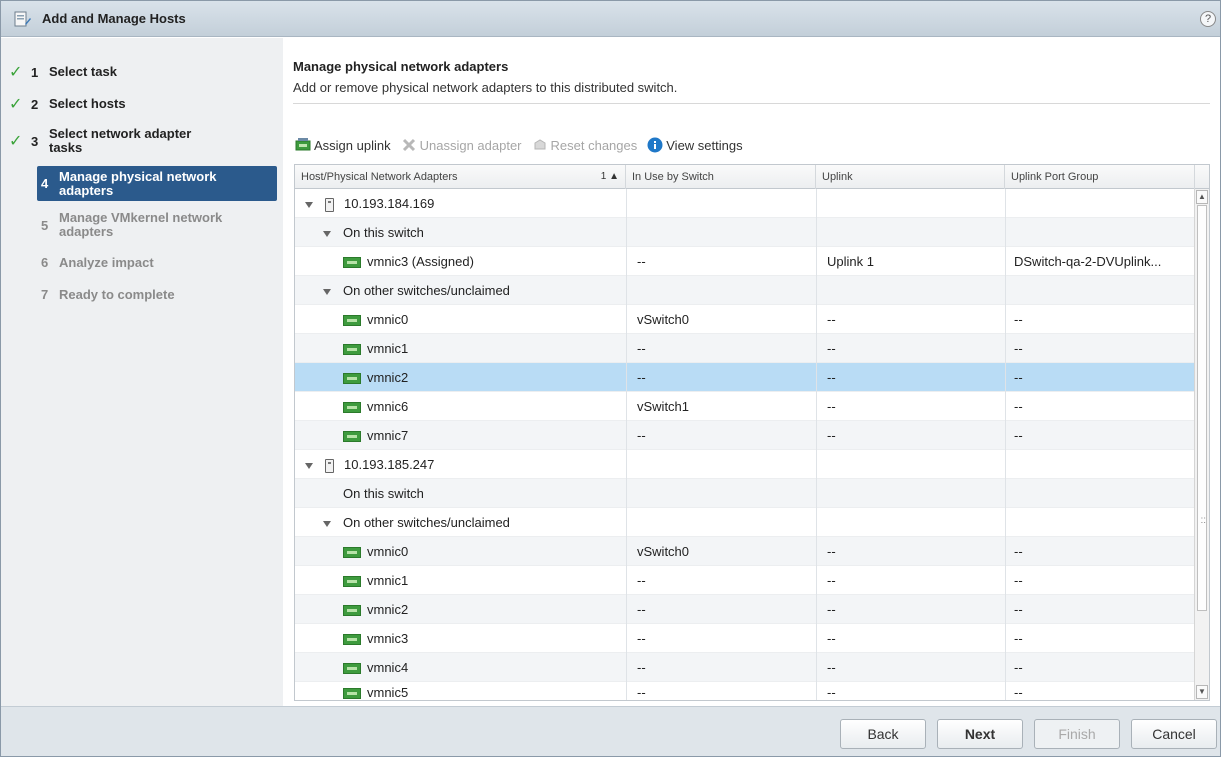 Image resolution: width=1221 pixels, height=757 pixels. What do you see at coordinates (745, 638) in the screenshot?
I see `table-row: vmnic3 -- -- --` at bounding box center [745, 638].